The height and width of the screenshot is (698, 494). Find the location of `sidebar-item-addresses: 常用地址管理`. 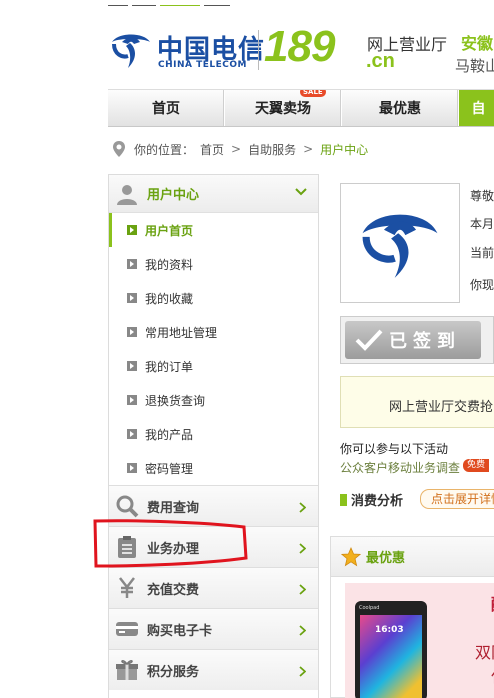

sidebar-item-addresses: 常用地址管理 is located at coordinates (213, 332).